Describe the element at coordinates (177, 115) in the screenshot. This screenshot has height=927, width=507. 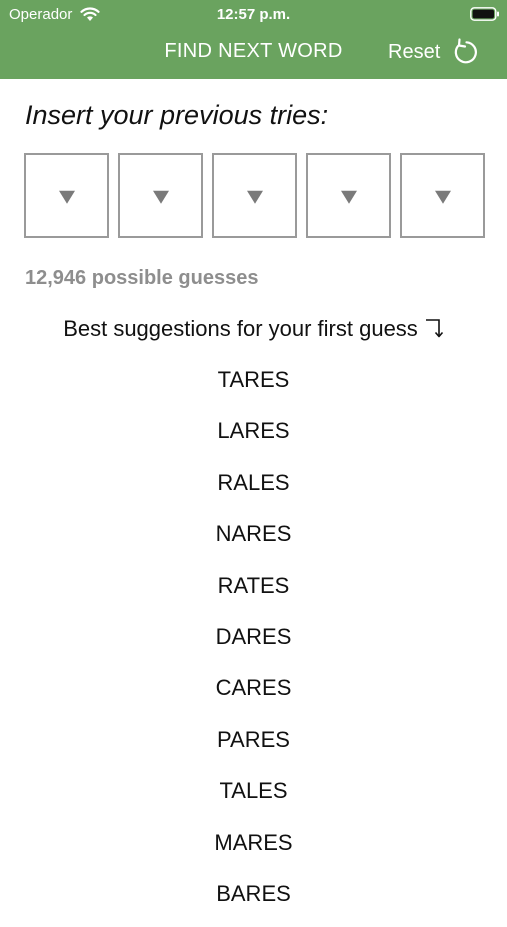
I see `previous-tries-prompt: Insert your previous tries:` at that location.